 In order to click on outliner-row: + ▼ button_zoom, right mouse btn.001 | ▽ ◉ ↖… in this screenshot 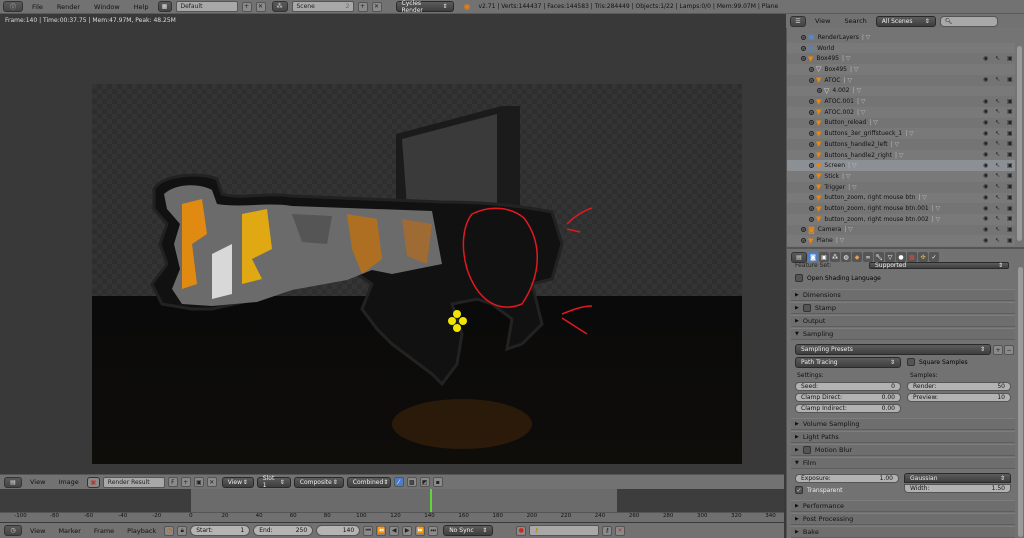, I will do `click(901, 208)`.